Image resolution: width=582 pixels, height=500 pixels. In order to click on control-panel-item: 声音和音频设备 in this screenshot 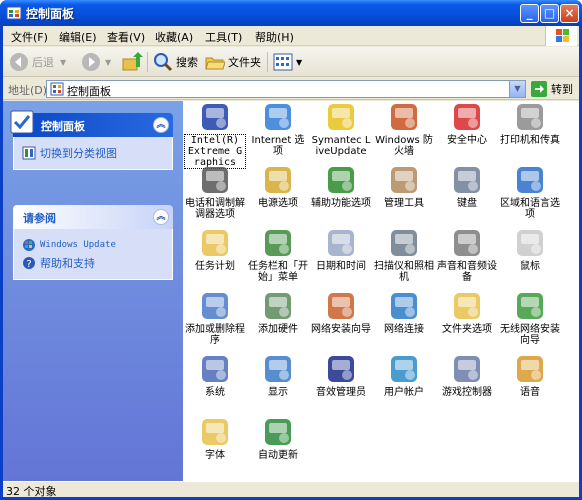, I will do `click(467, 255)`.